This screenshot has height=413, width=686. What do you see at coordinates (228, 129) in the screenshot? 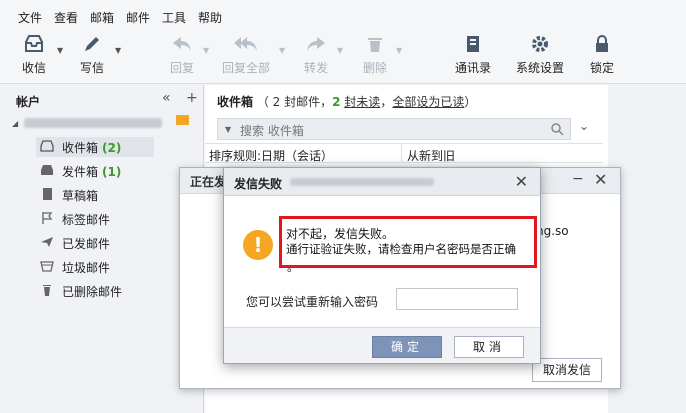
I see `search-scope-dropdown-icon: ▼` at bounding box center [228, 129].